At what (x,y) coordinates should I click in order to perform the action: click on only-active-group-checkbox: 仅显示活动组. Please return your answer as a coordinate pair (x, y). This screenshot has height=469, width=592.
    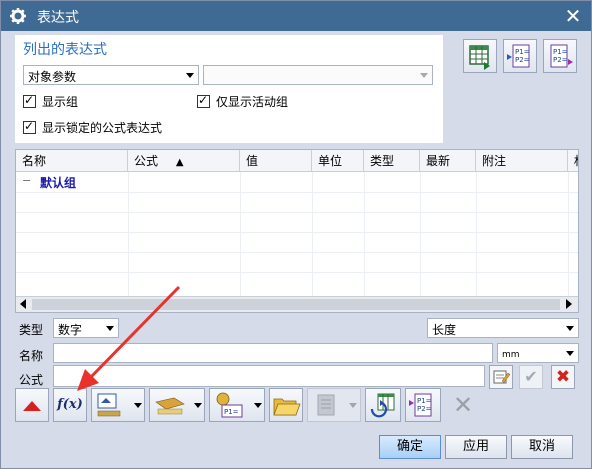
    Looking at the image, I should click on (242, 101).